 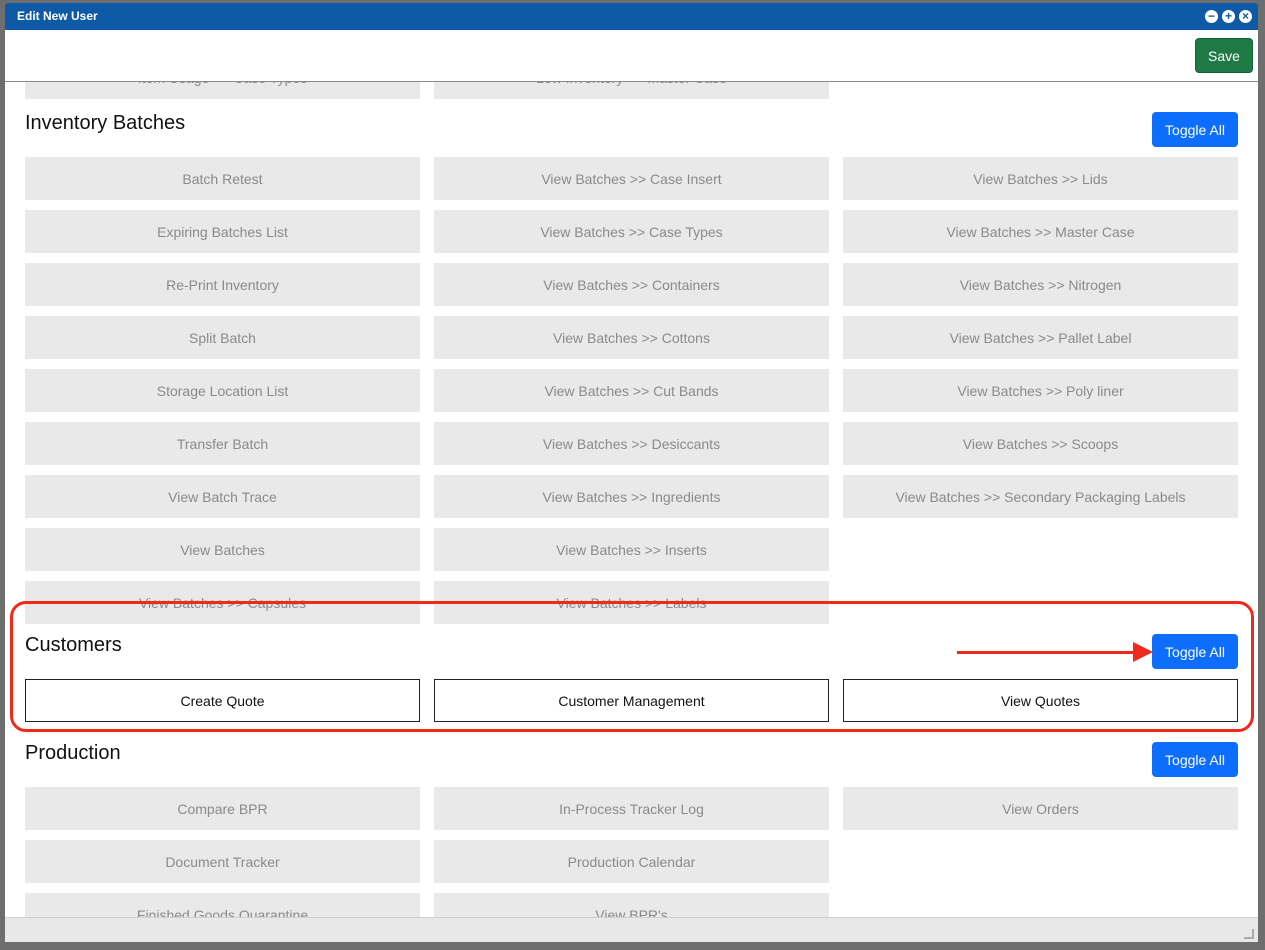 I want to click on permission-toggle: View Batches >> Inserts, so click(x=631, y=549).